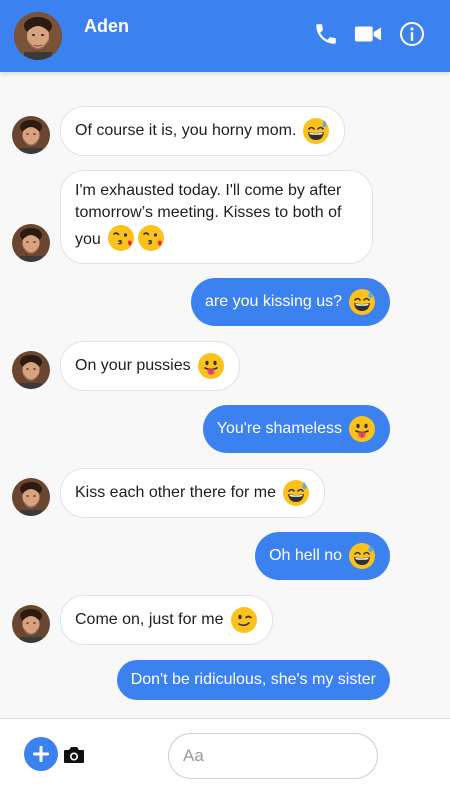 The height and width of the screenshot is (790, 450). What do you see at coordinates (149, 619) in the screenshot?
I see `message-text: Come on, just for me` at bounding box center [149, 619].